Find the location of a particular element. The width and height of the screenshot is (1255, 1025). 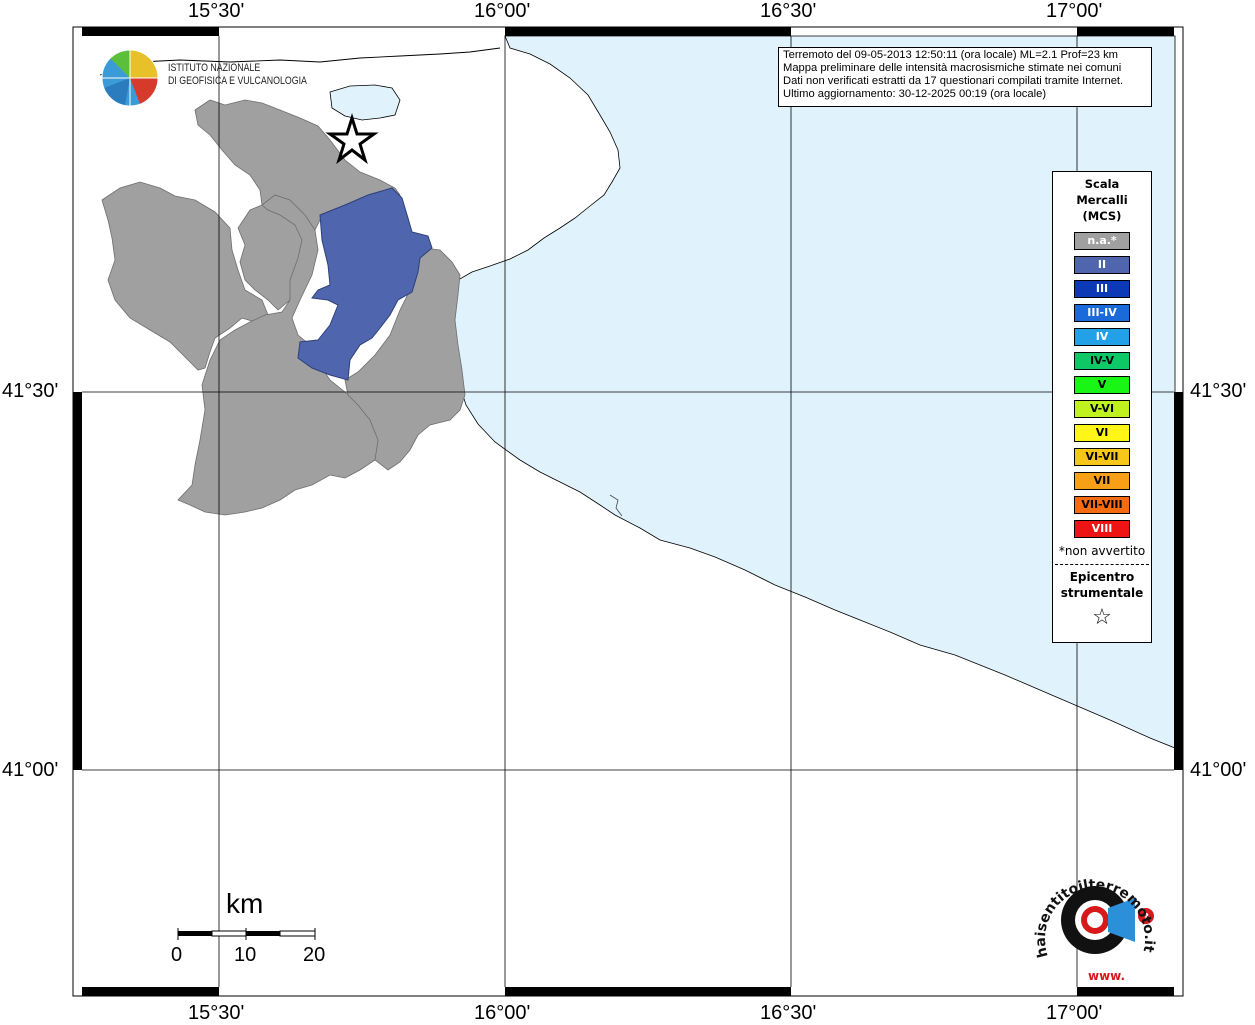

legend-item: VII is located at coordinates (1102, 481).